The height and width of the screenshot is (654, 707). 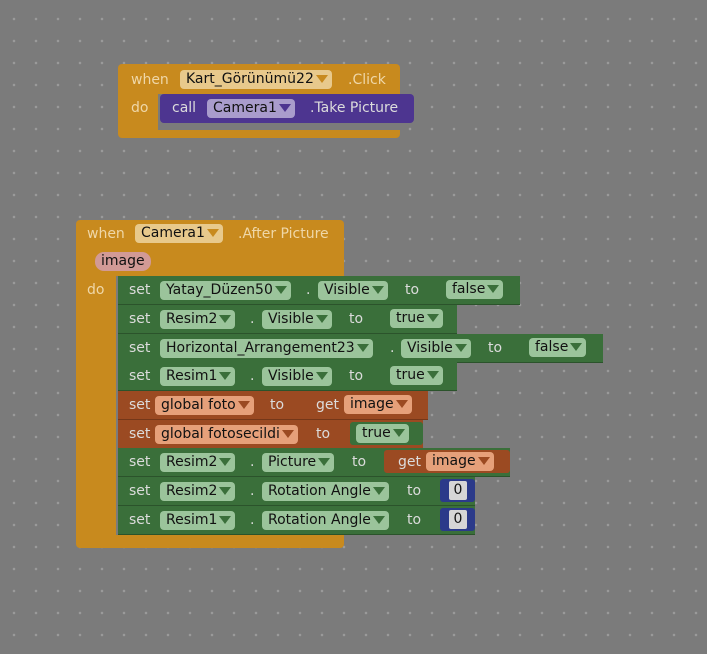 I want to click on set-resim2-rotation-block: set Resim2 . Rotation Angle to 0, so click(x=296, y=491).